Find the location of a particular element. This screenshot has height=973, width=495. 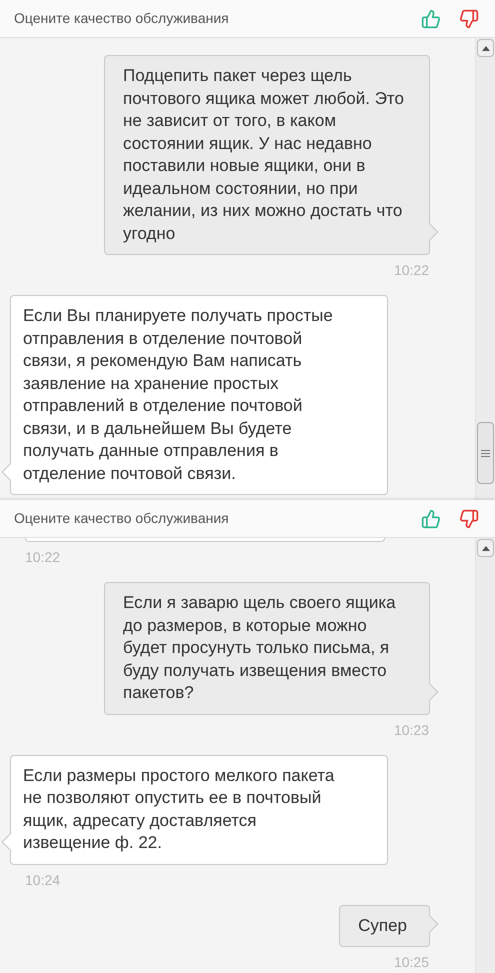

message-time: 10:25 is located at coordinates (411, 962).